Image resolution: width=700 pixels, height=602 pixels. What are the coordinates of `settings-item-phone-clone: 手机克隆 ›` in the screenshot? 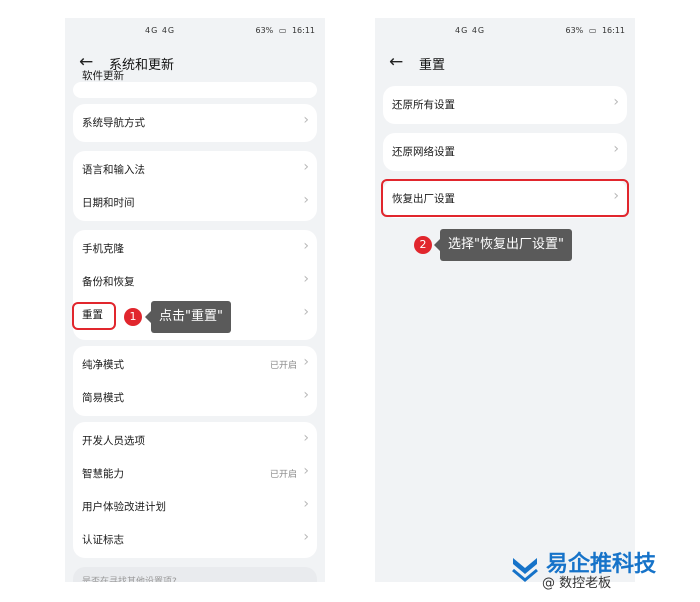 It's located at (195, 249).